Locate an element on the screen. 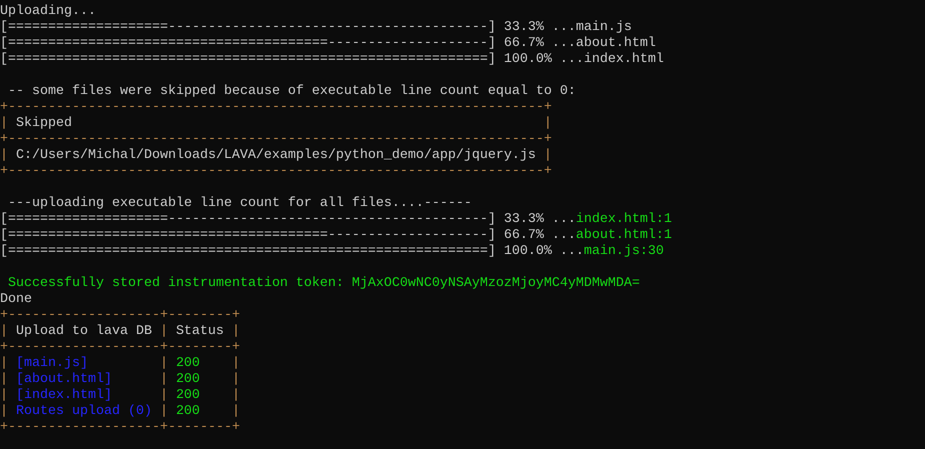  table-header: Skipped is located at coordinates (43, 124).